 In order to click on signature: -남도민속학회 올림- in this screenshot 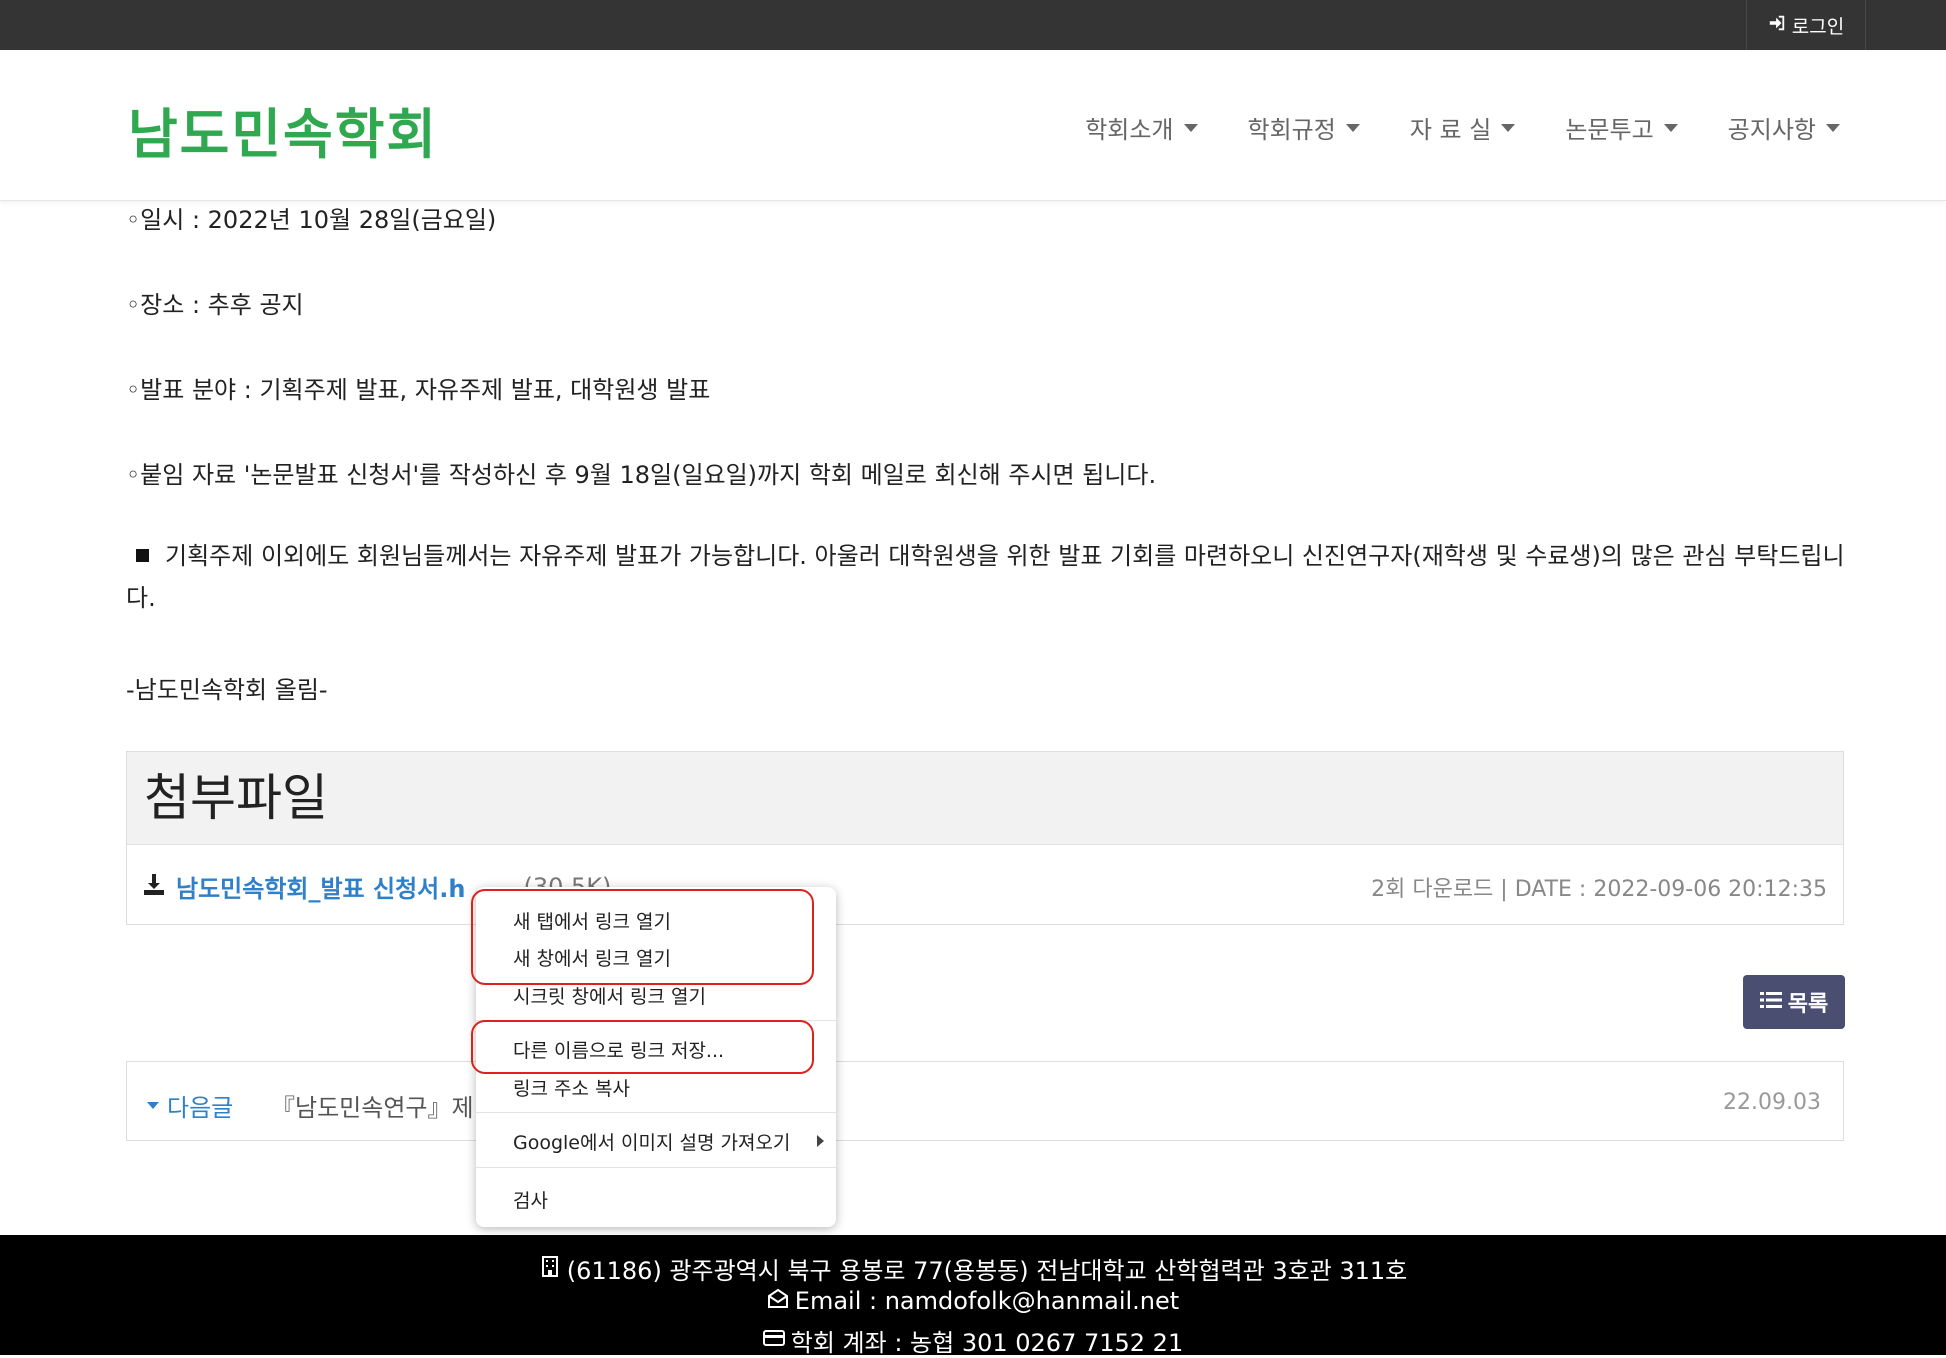, I will do `click(227, 690)`.